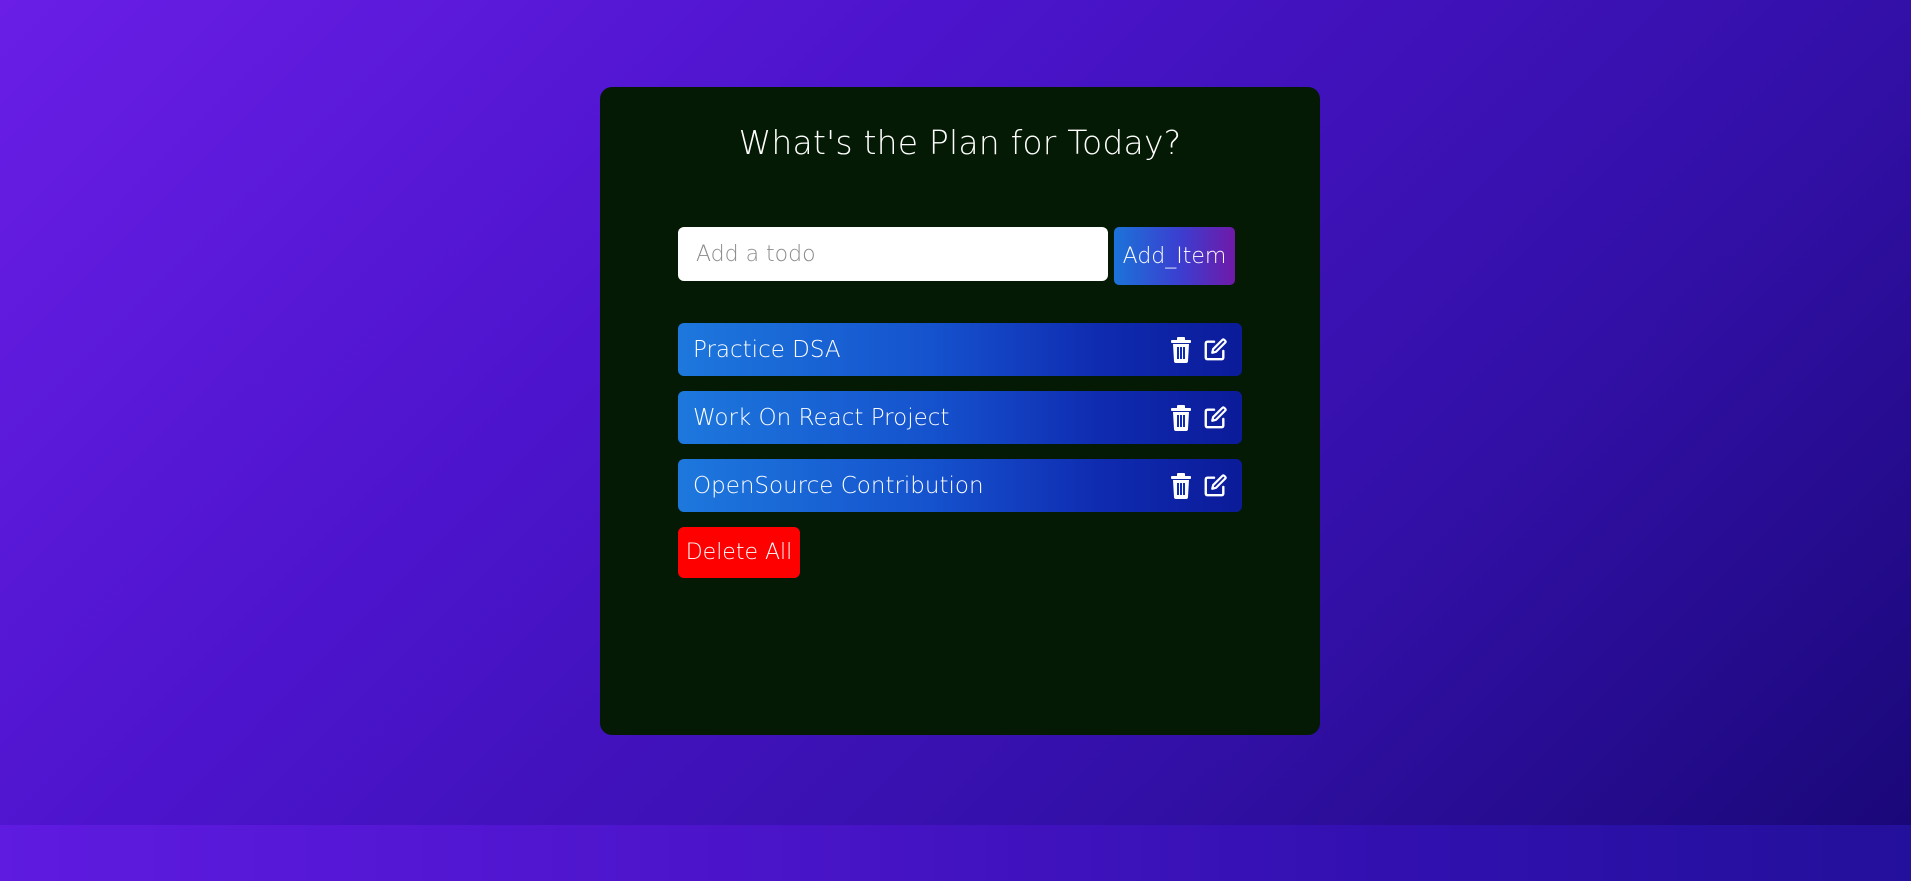  I want to click on todo-form: Add_Item, so click(958, 256).